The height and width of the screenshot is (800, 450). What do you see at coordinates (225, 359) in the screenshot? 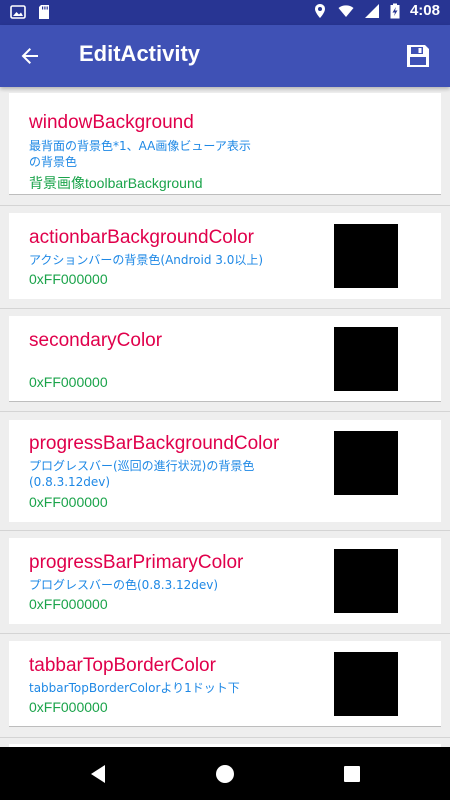
I see `list-item: secondaryColor 0xFF000000` at bounding box center [225, 359].